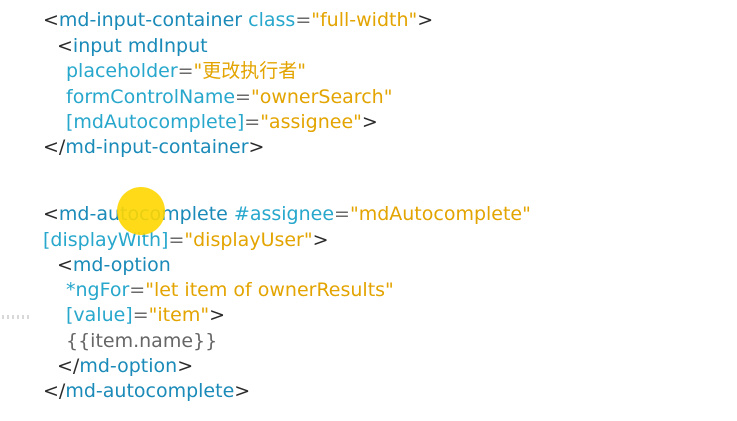 The width and height of the screenshot is (737, 421). I want to click on code-token: {{item.name}}, so click(142, 341).